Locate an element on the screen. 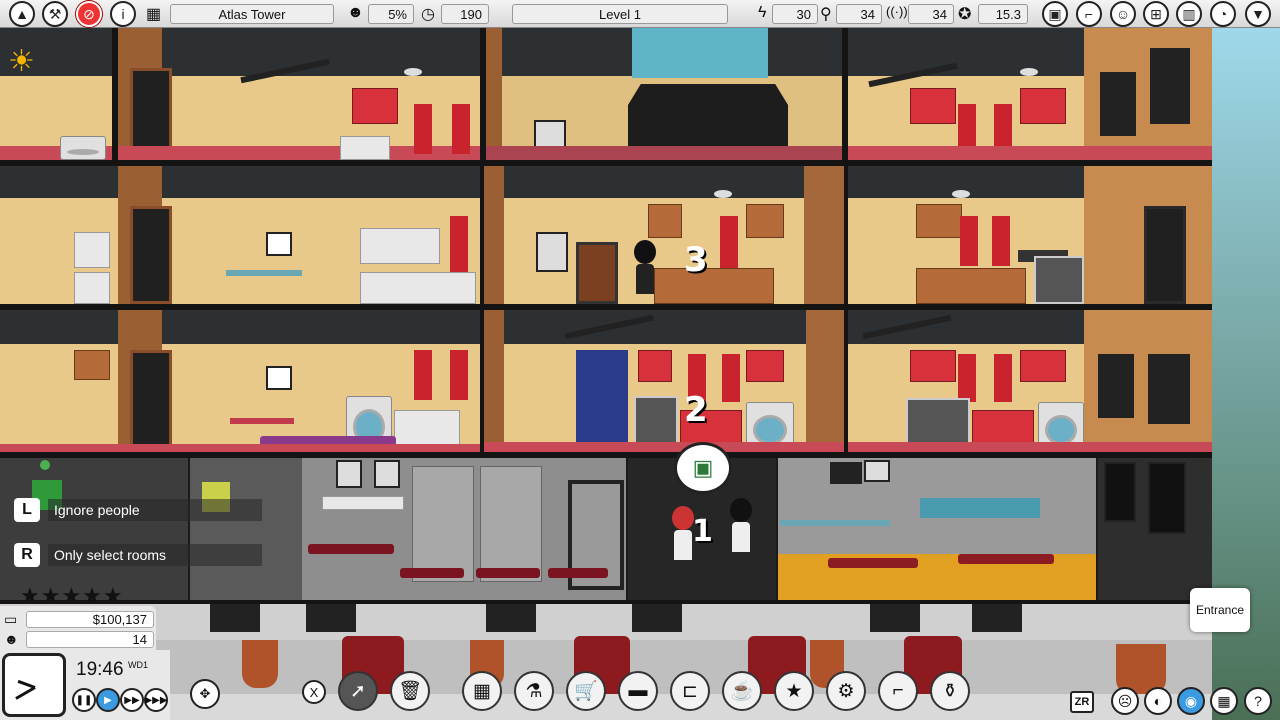 Image resolution: width=1280 pixels, height=720 pixels. pause-button: ❚❚ is located at coordinates (84, 700).